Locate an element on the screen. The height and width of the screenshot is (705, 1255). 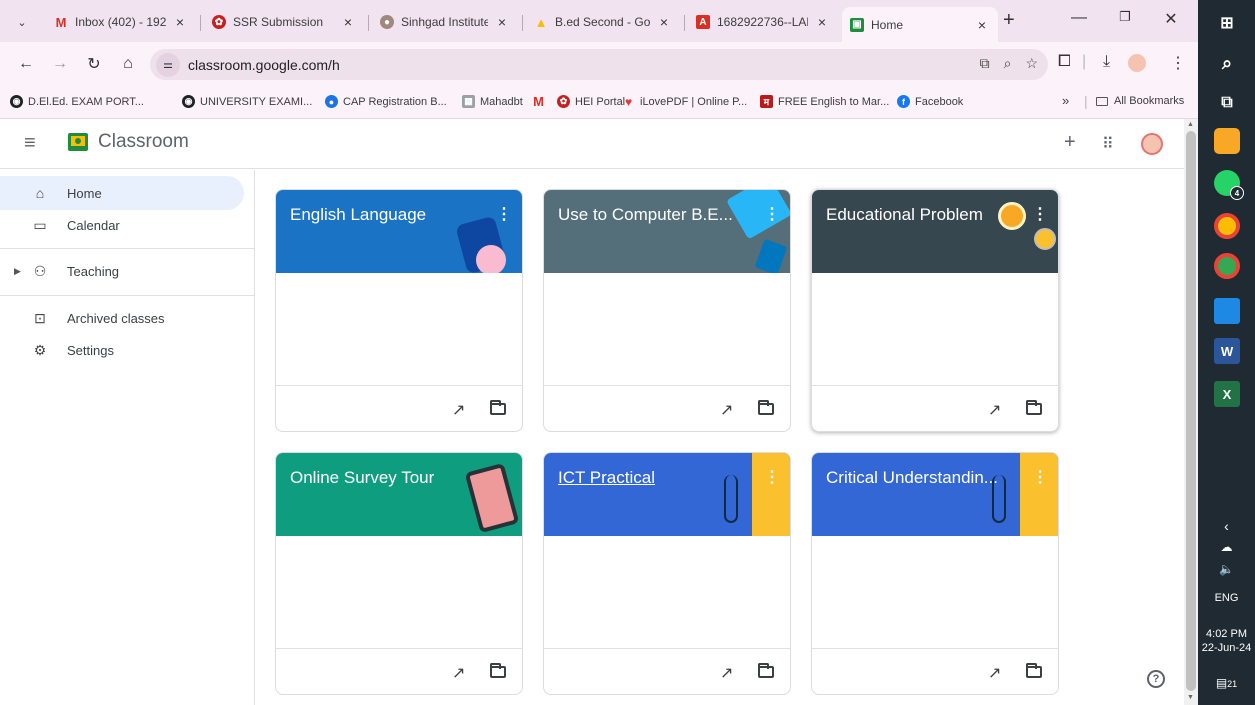
main-menu-icon: ≡ is located at coordinates (30, 143).